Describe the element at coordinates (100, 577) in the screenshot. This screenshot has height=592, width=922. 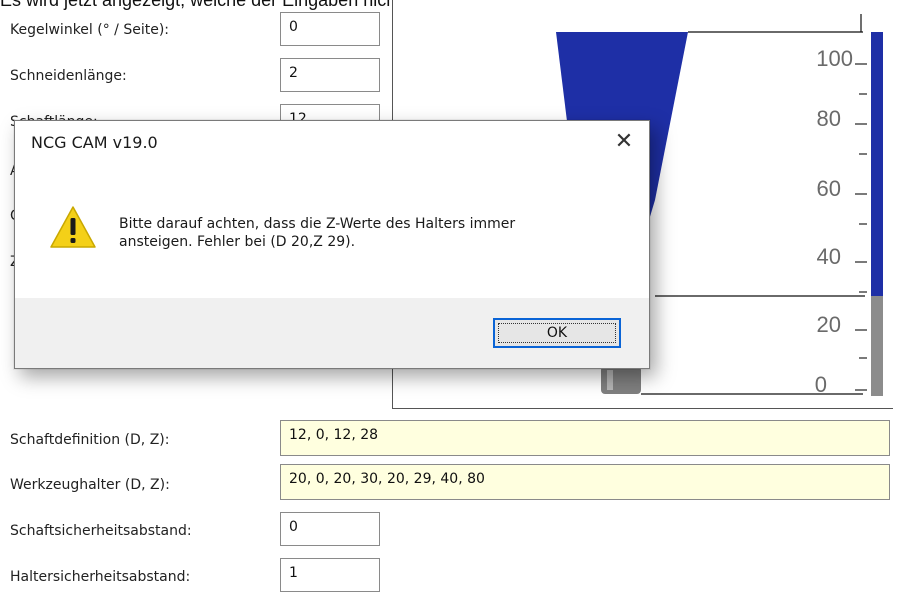
I see `holder-clearance-label: Haltersicherheitsabstand:` at that location.